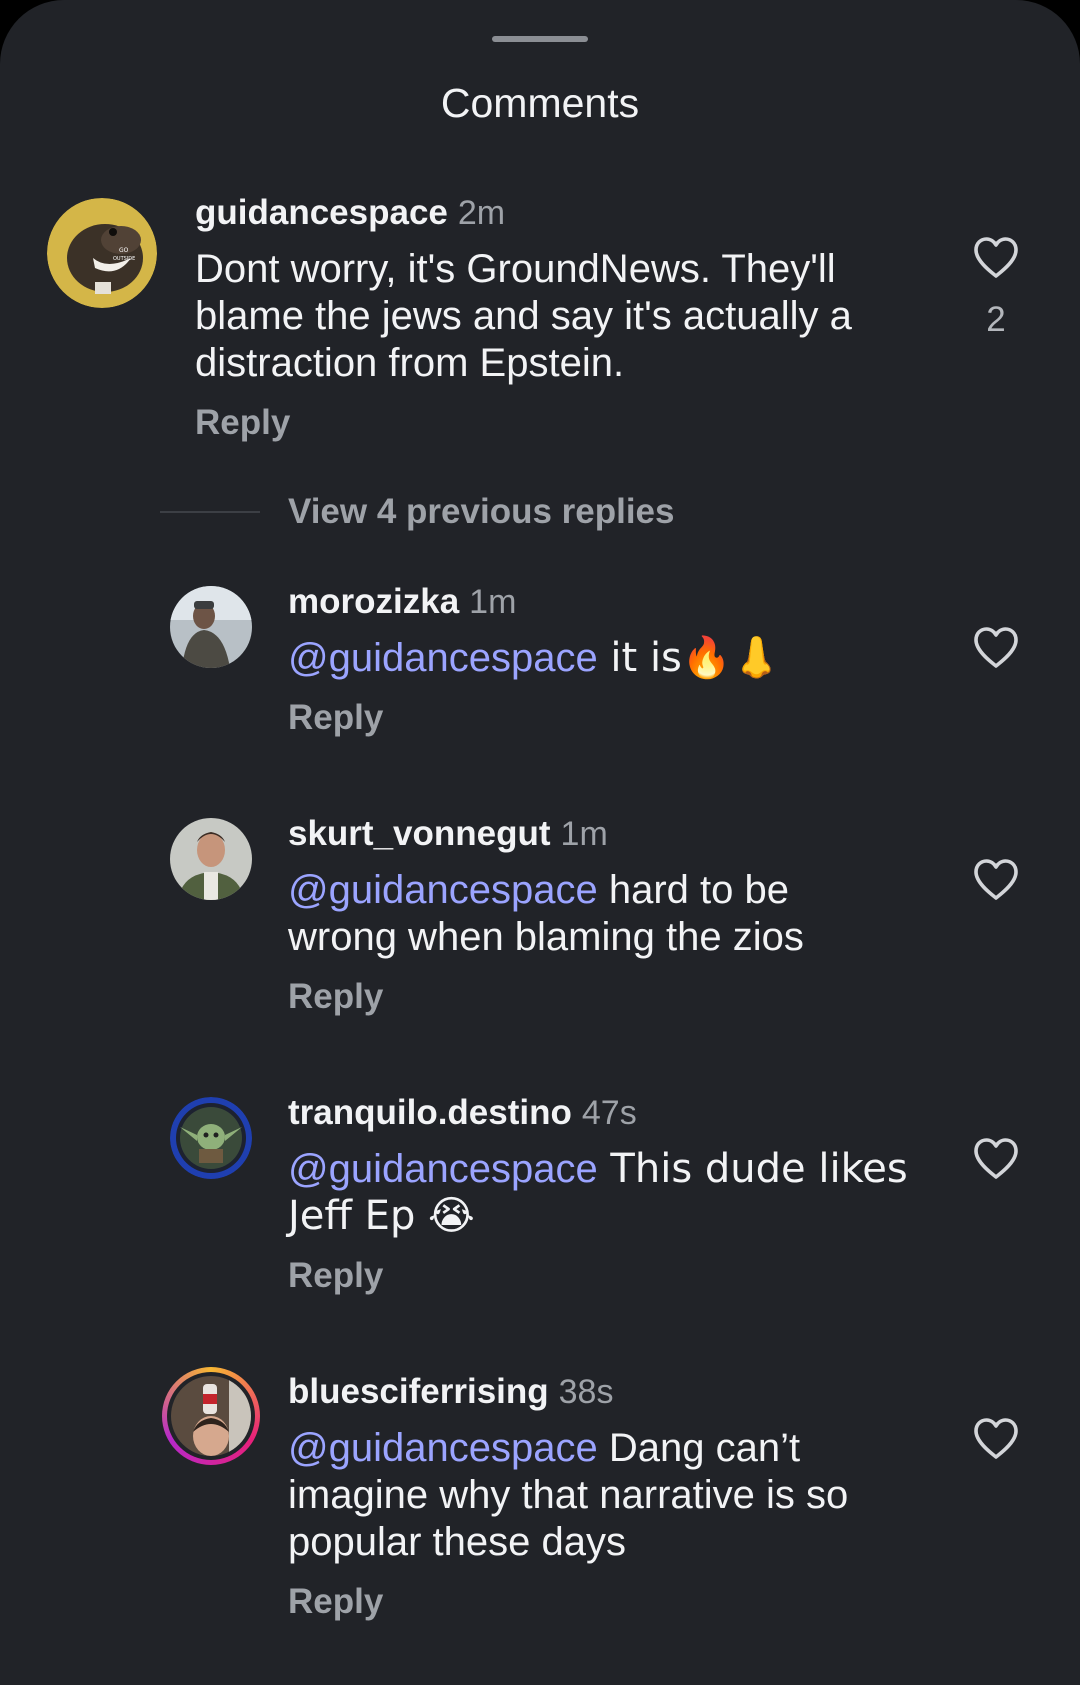  Describe the element at coordinates (418, 1391) in the screenshot. I see `reply-username: bluesciferrising` at that location.